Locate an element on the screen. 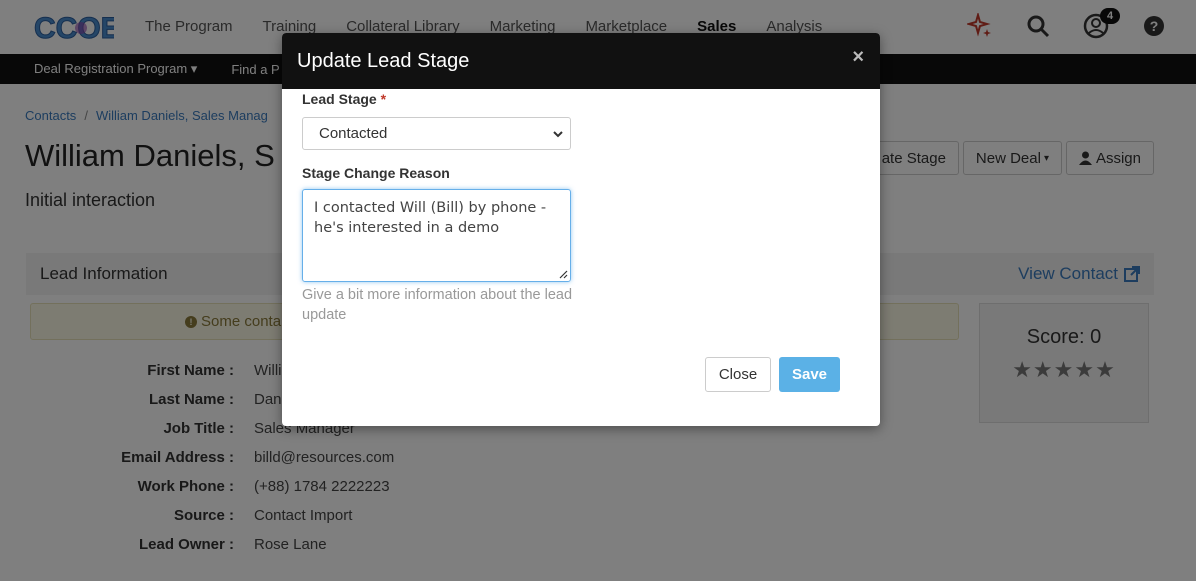  required-mark: * is located at coordinates (383, 99).